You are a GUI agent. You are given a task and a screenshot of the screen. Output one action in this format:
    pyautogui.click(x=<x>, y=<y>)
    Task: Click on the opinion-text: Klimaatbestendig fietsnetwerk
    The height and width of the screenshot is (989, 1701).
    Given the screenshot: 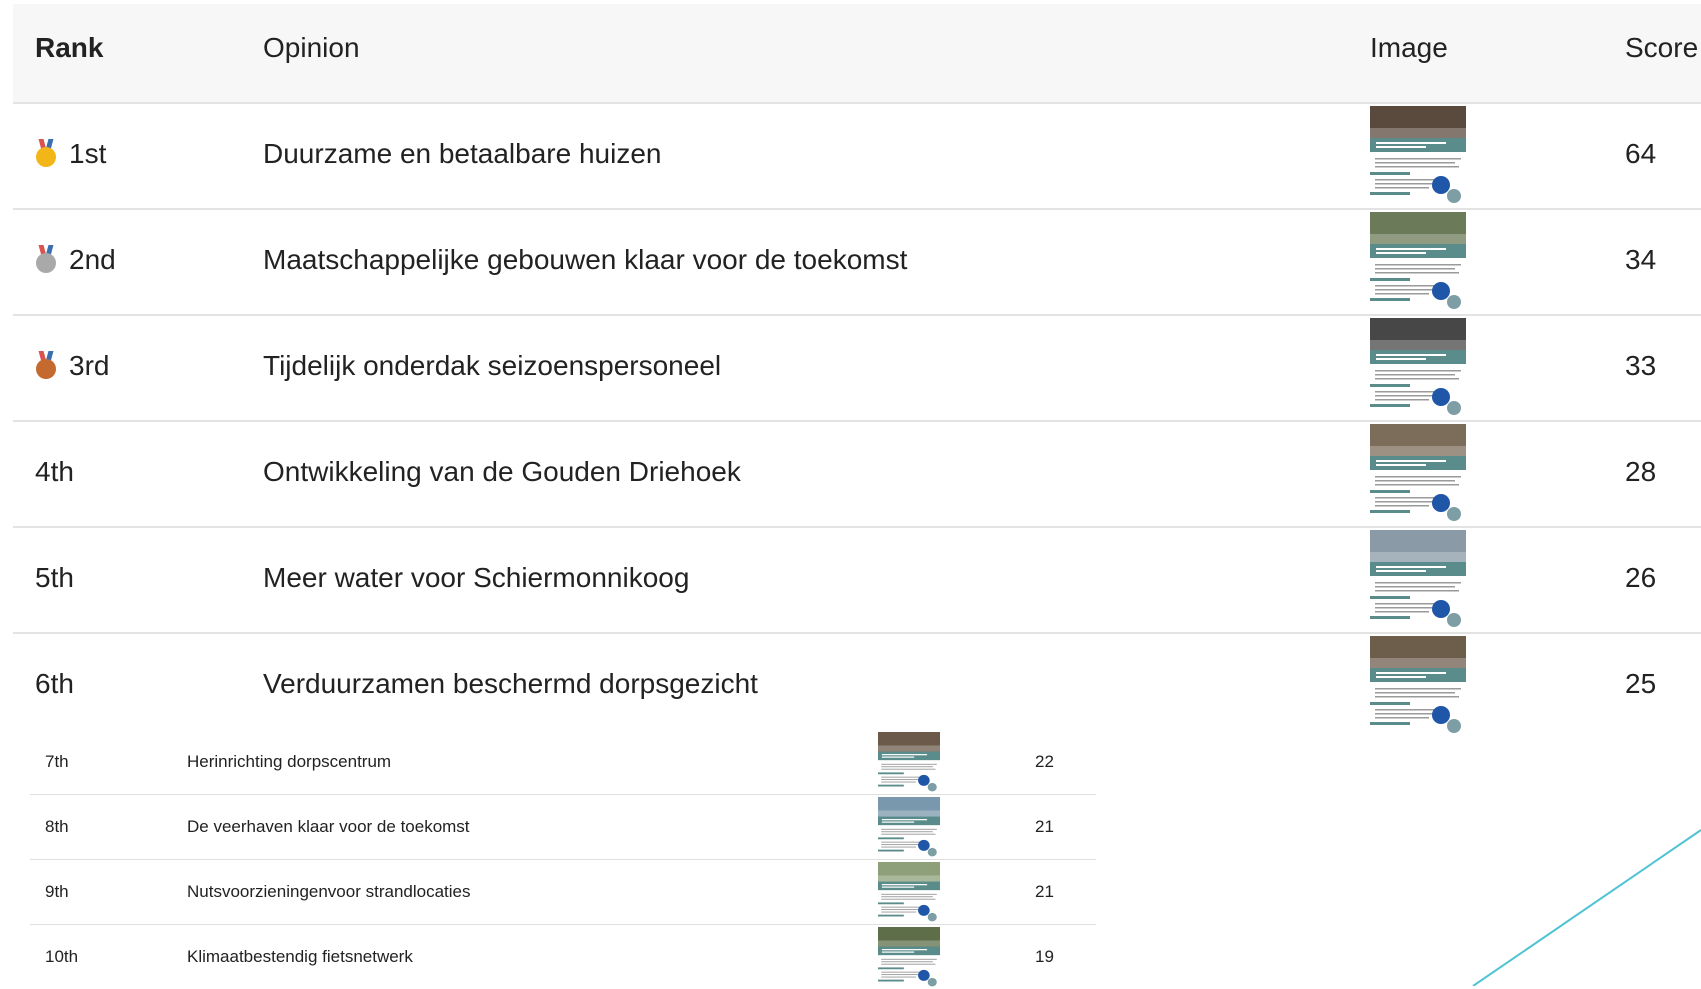 What is the action you would take?
    pyautogui.click(x=300, y=956)
    